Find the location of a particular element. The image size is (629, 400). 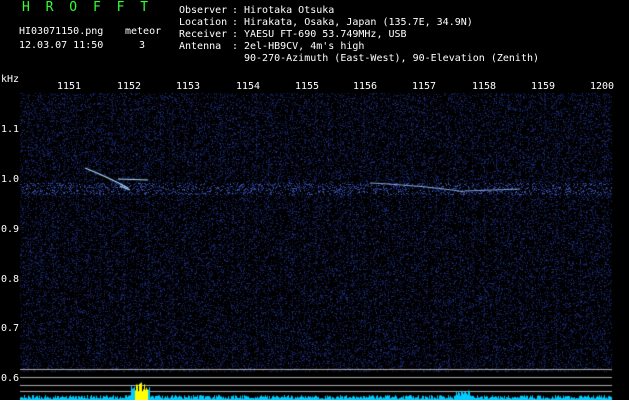

freq-tick: 0.6 is located at coordinates (10, 378).